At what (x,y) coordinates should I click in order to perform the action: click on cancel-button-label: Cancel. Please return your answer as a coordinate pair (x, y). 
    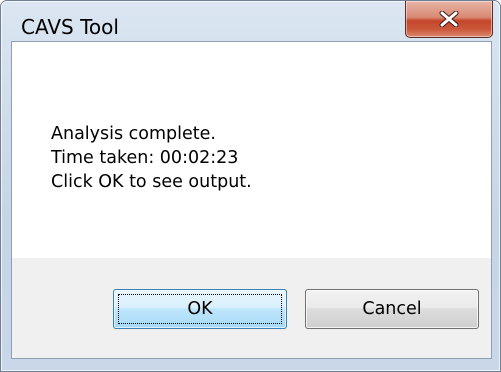
    Looking at the image, I should click on (392, 309).